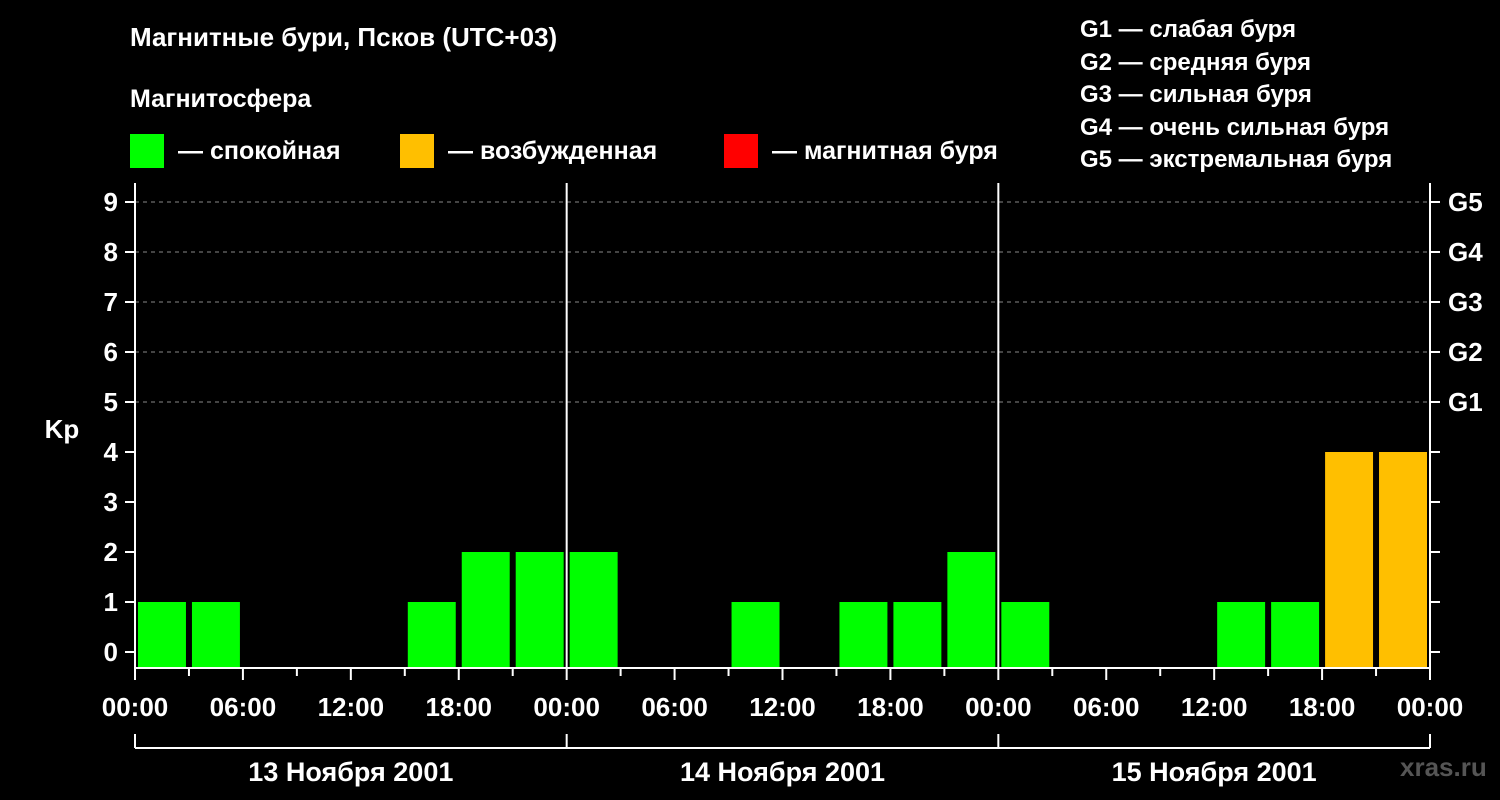 Image resolution: width=1500 pixels, height=800 pixels. I want to click on y-tick-label-3: 3, so click(111, 502).